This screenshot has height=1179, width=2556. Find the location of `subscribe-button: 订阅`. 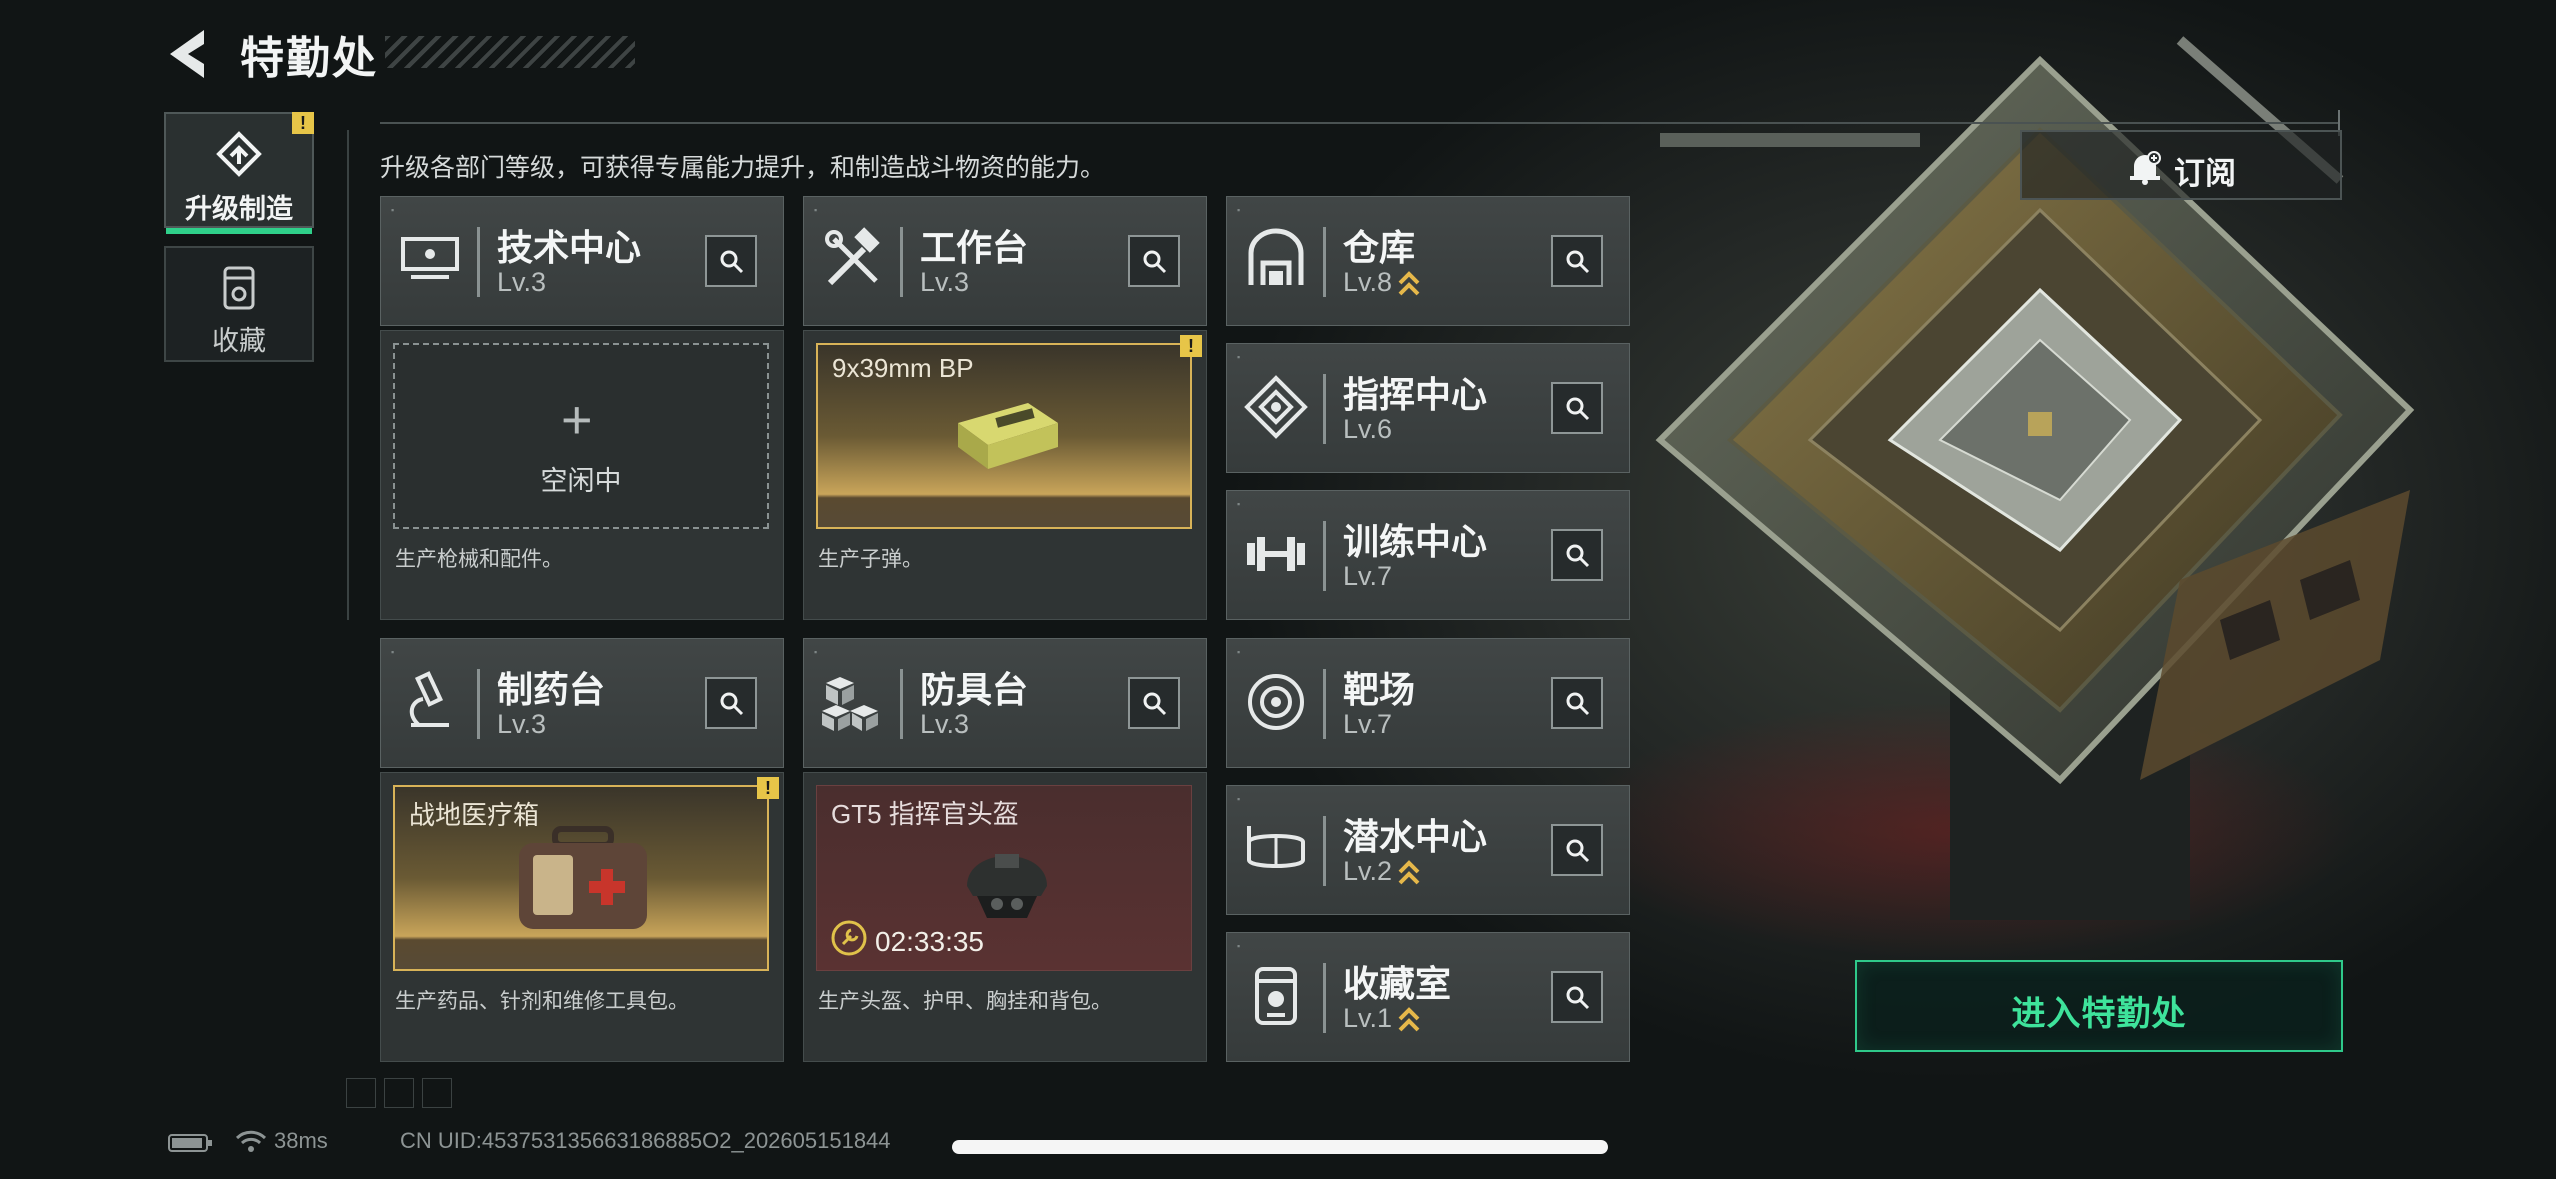

subscribe-button: 订阅 is located at coordinates (2181, 165).